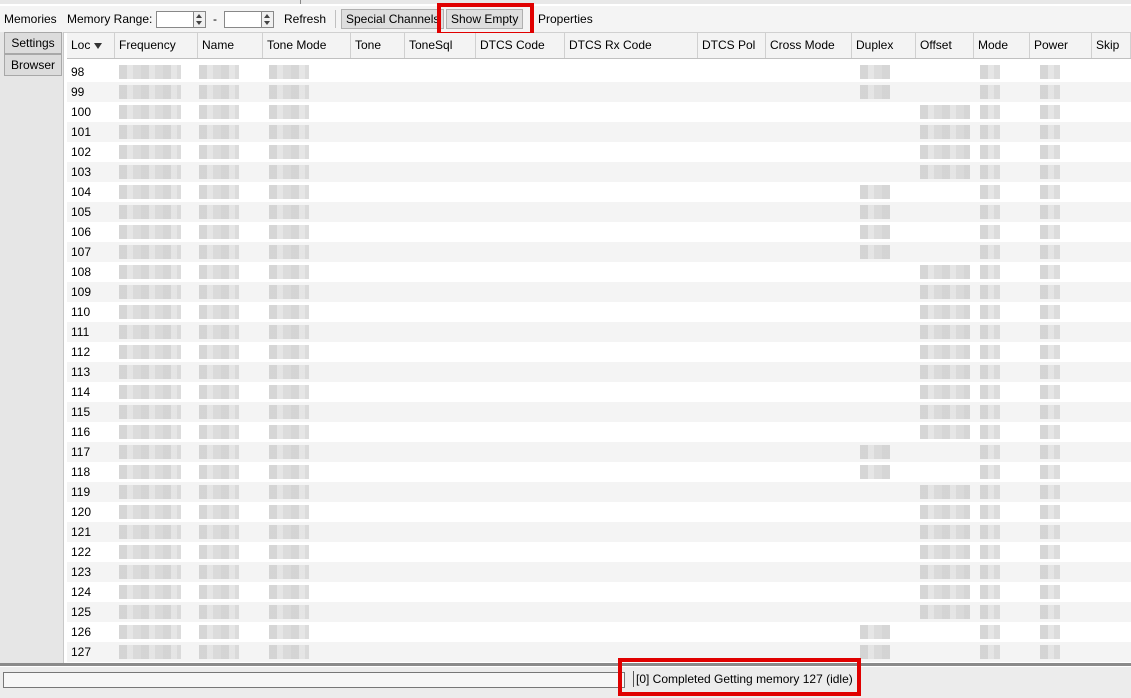 The height and width of the screenshot is (698, 1131). What do you see at coordinates (599, 532) in the screenshot?
I see `table-row: 121` at bounding box center [599, 532].